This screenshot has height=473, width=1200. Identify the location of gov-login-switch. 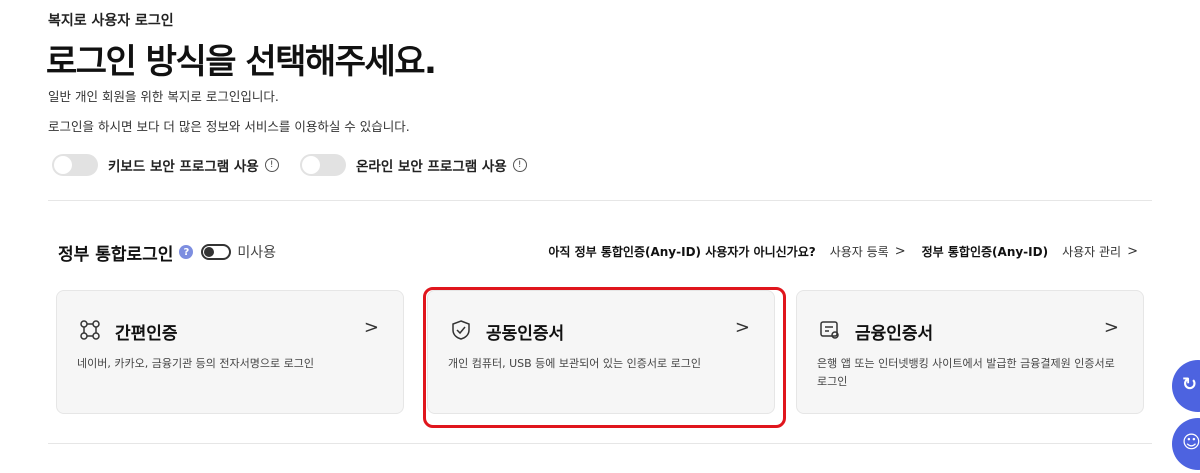
(216, 252).